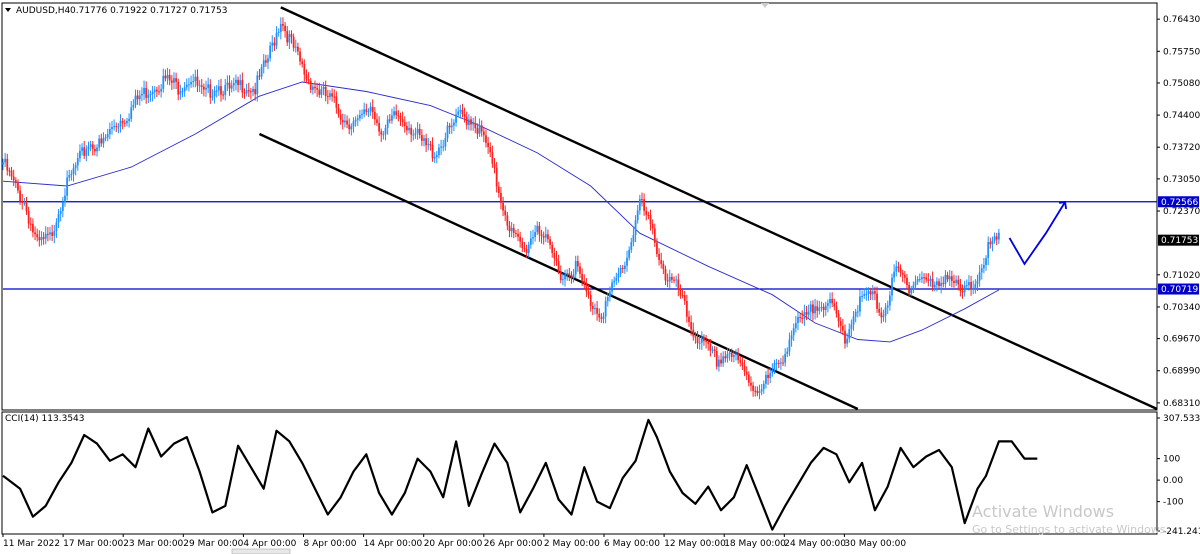 Image resolution: width=1200 pixels, height=554 pixels. I want to click on scrollbar-tab, so click(261, 551).